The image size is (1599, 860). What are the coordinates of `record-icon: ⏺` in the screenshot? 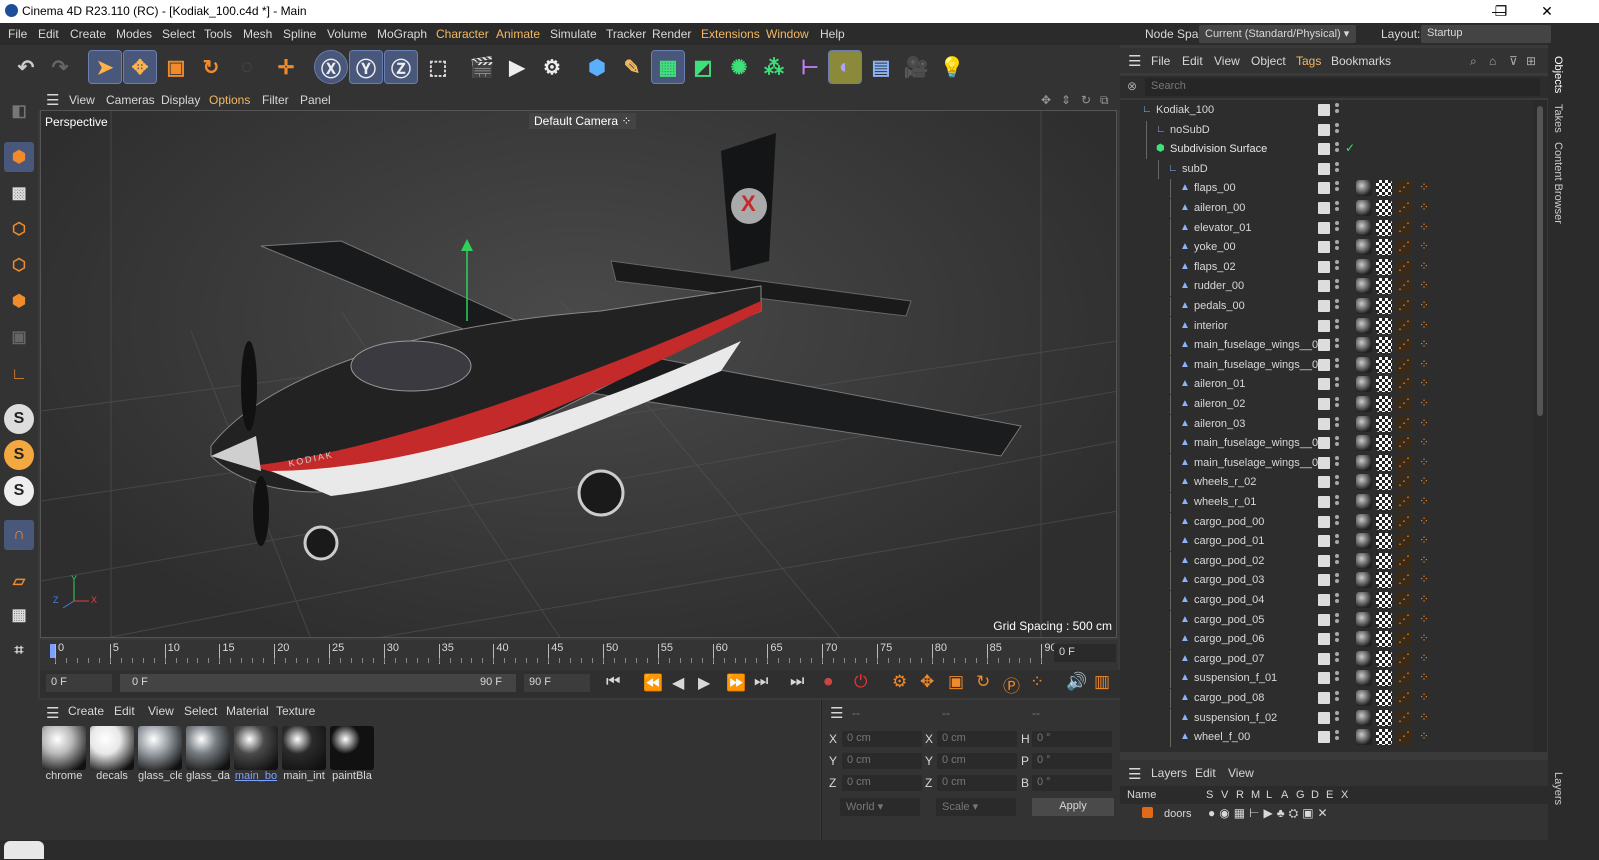 It's located at (828, 682).